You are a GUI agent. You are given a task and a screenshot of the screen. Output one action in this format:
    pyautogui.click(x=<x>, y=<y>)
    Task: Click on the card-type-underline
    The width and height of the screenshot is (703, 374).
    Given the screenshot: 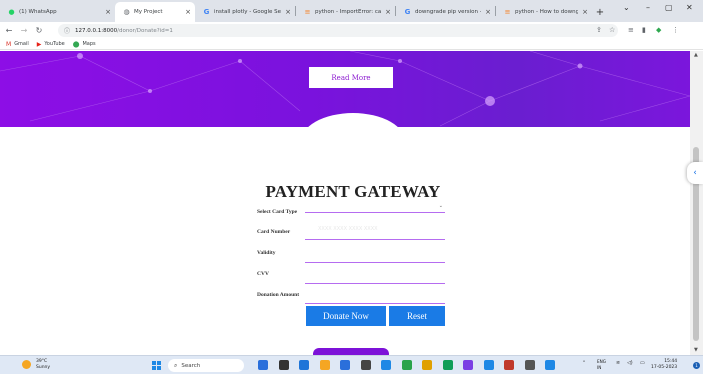 What is the action you would take?
    pyautogui.click(x=375, y=212)
    